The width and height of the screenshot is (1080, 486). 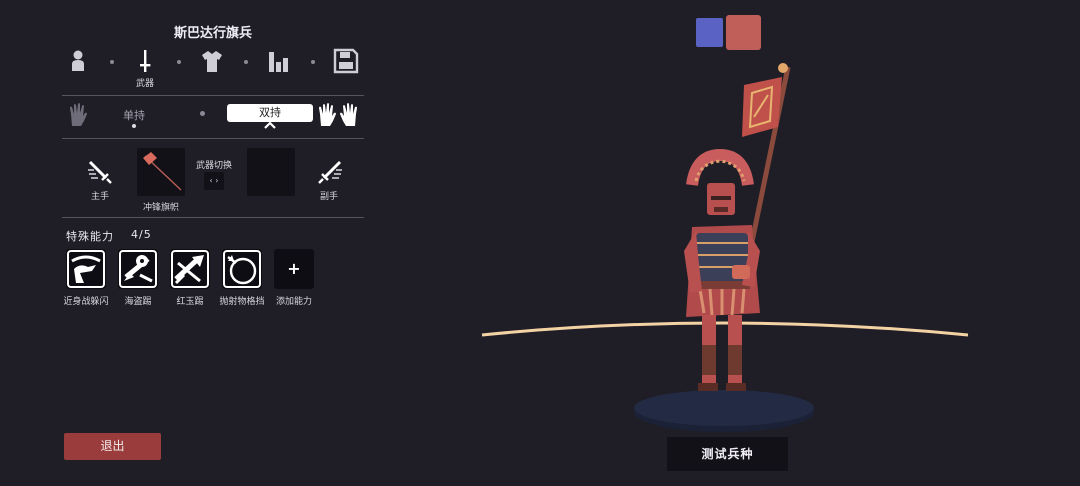 I want to click on tab-clothing, so click(x=212, y=66).